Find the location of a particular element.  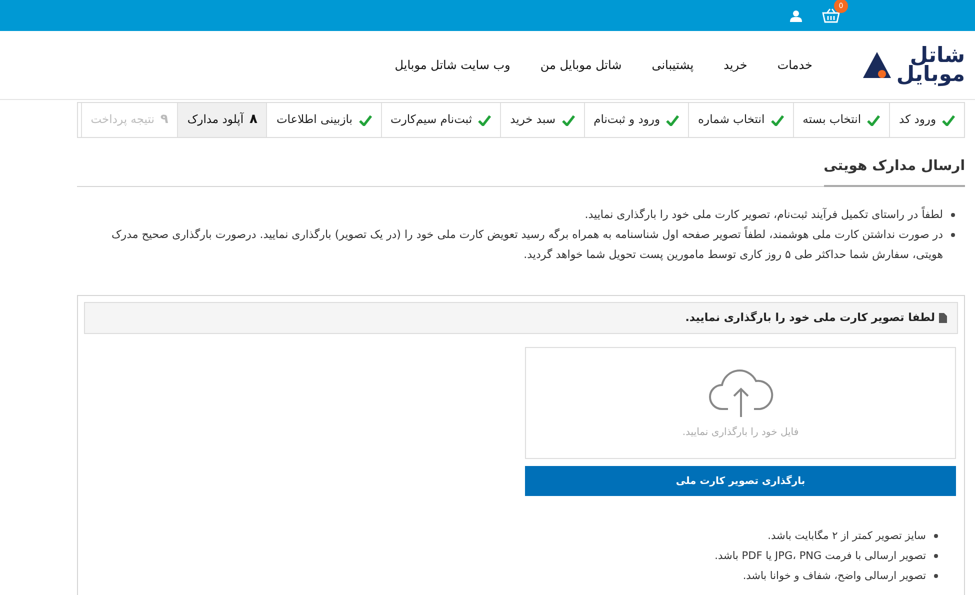

dropzone-hint: فایل خود را بارگذاری نمایید. is located at coordinates (740, 432).